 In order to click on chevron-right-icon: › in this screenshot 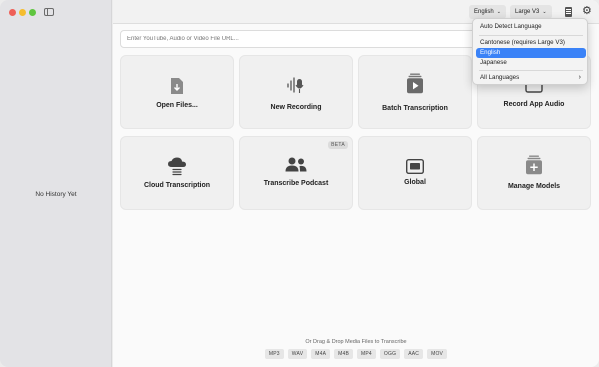, I will do `click(579, 77)`.